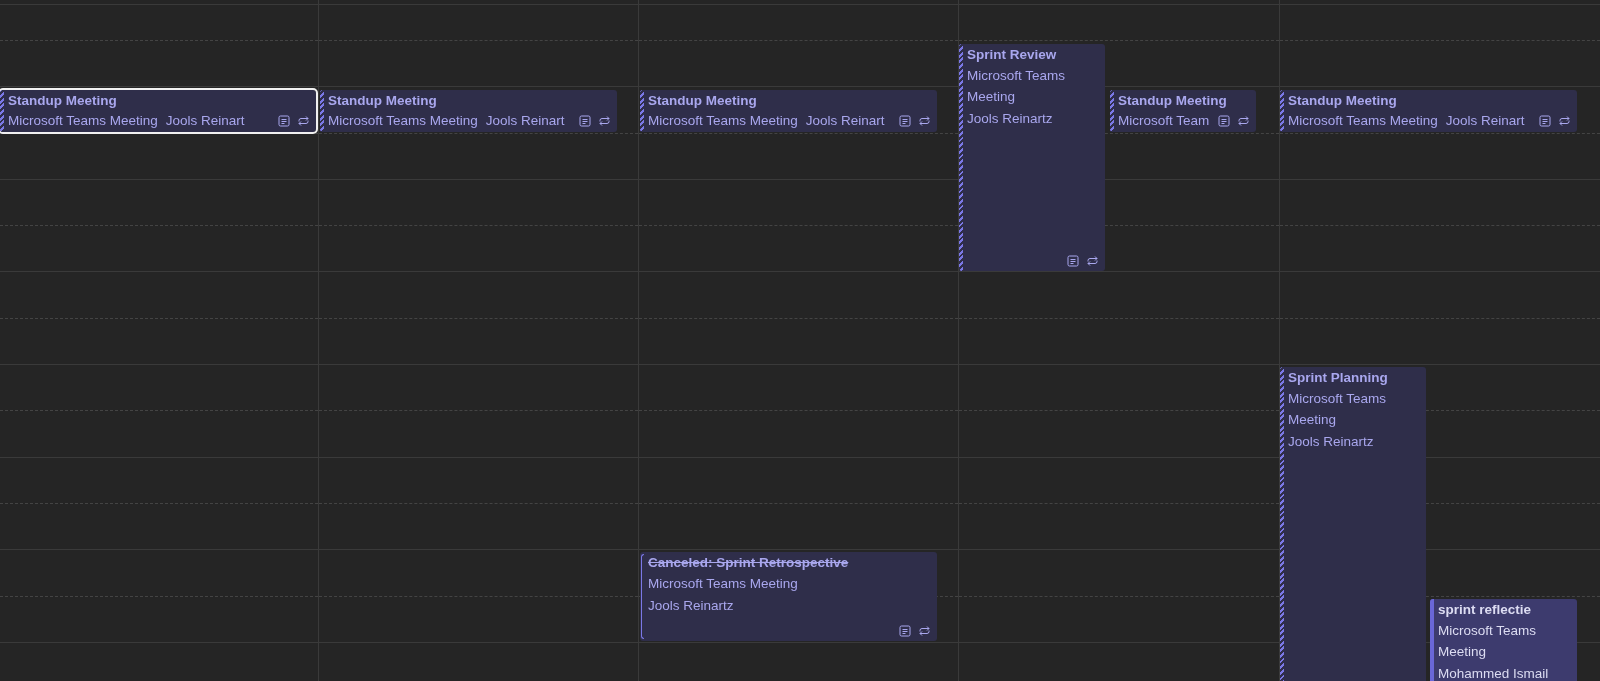  I want to click on event-location: Microsoft Team, so click(1164, 121).